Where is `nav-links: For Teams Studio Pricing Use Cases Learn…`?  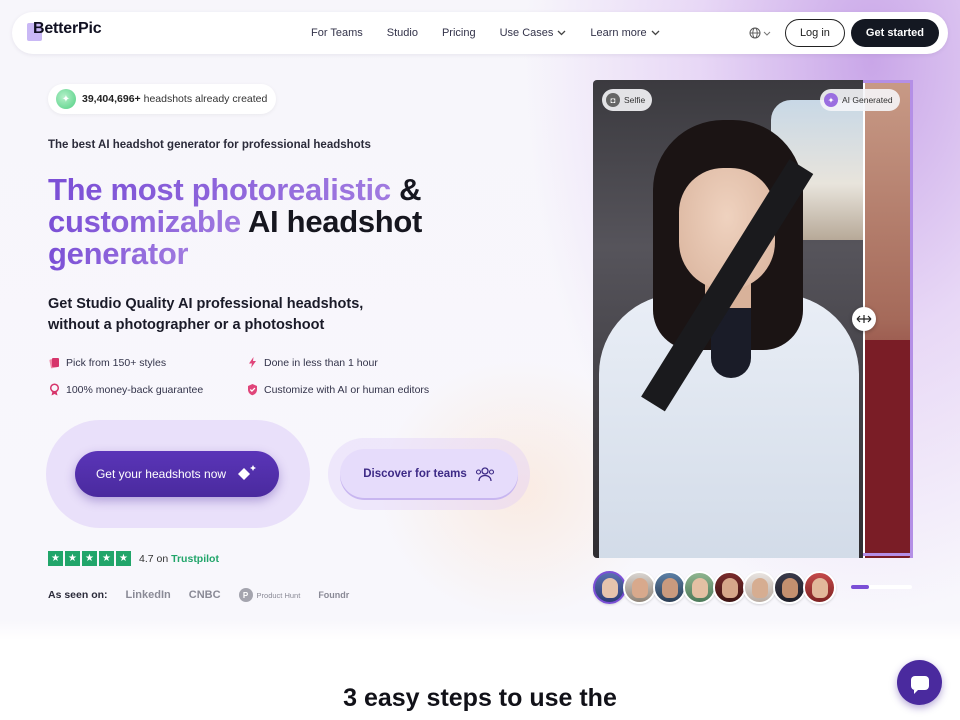 nav-links: For Teams Studio Pricing Use Cases Learn… is located at coordinates (497, 33).